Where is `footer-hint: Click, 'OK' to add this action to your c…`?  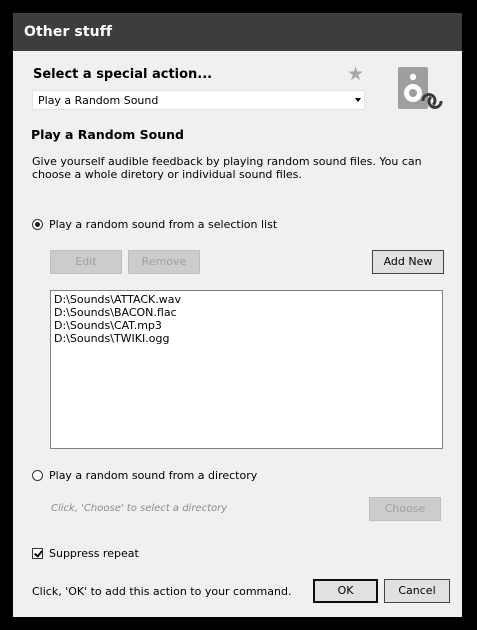
footer-hint: Click, 'OK' to add this action to your c… is located at coordinates (162, 591).